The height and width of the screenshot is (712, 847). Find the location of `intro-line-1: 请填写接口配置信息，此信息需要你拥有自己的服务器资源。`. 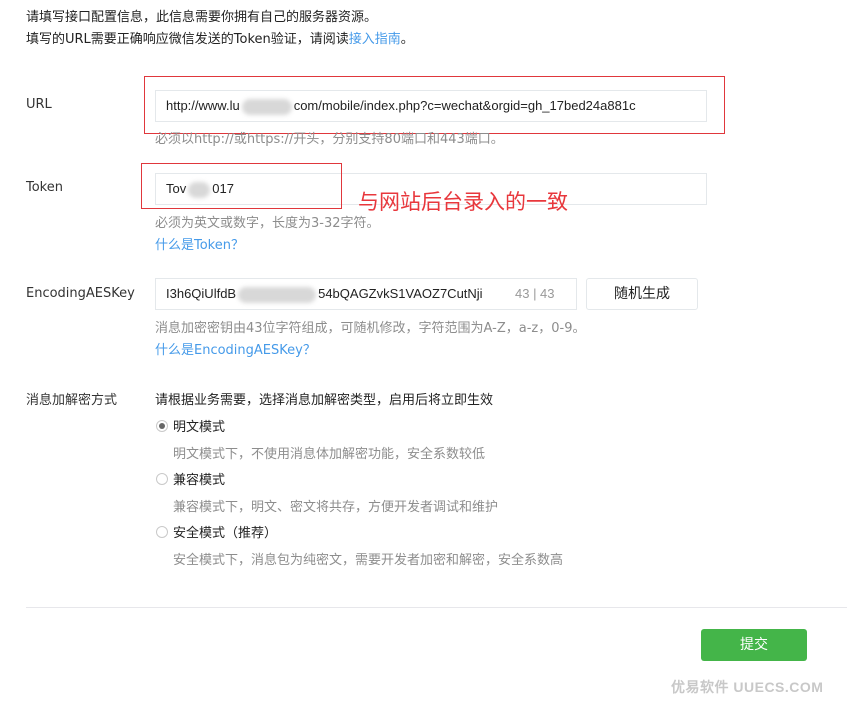

intro-line-1: 请填写接口配置信息，此信息需要你拥有自己的服务器资源。 is located at coordinates (202, 17).